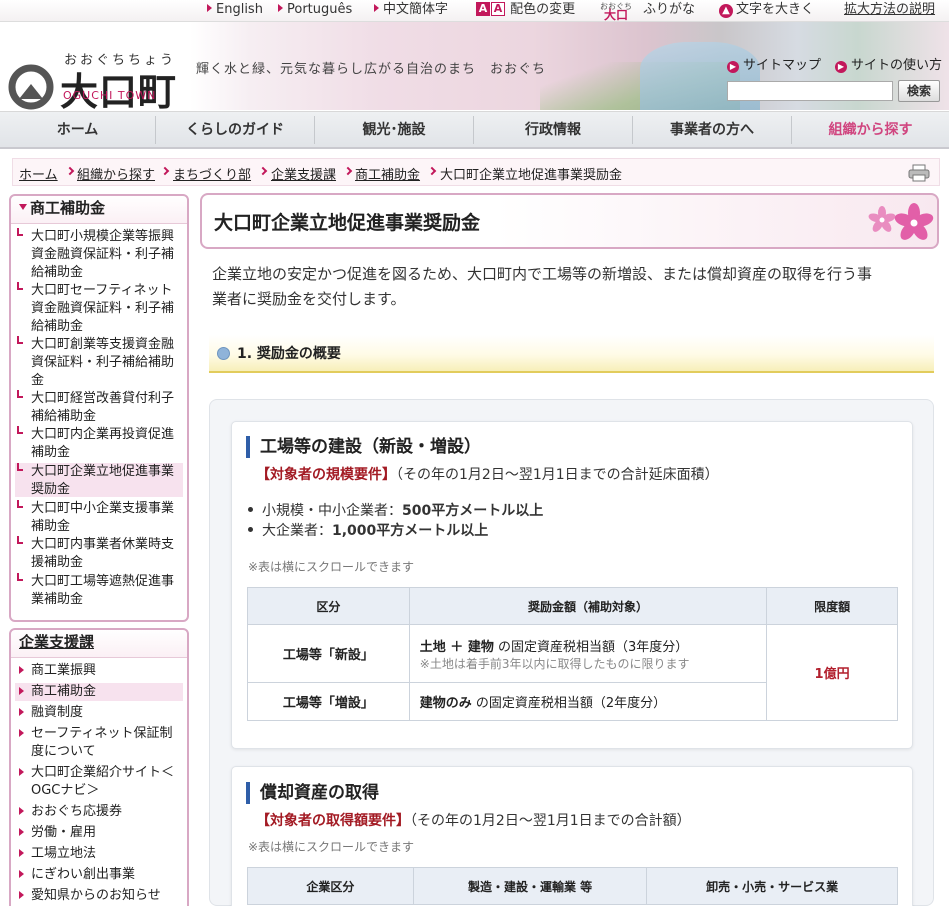 The height and width of the screenshot is (906, 949). I want to click on breadcrumb-kigyoshien: 企業支援課, so click(303, 173).